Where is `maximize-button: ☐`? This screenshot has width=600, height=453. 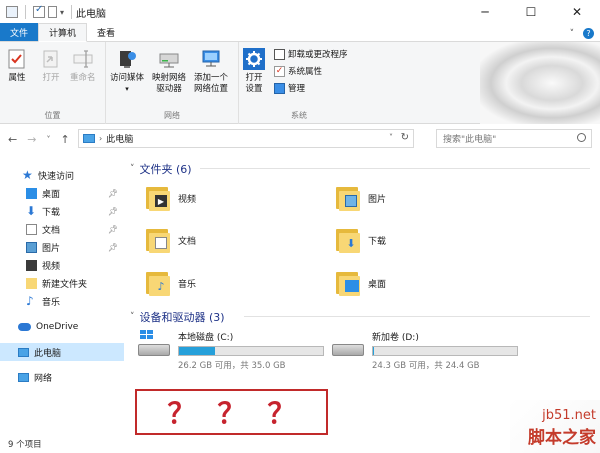
maximize-button: ☐ is located at coordinates (531, 12).